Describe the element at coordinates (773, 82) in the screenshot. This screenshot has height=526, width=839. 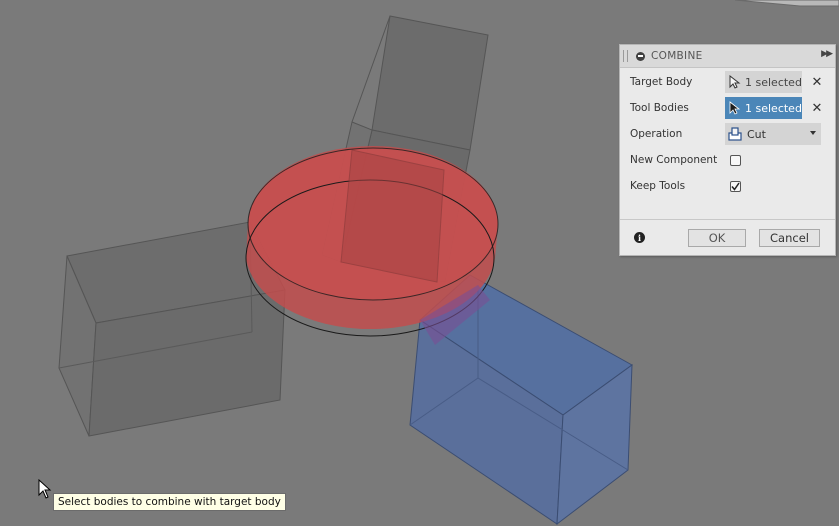
I see `target-body-selection: 1 selected` at that location.